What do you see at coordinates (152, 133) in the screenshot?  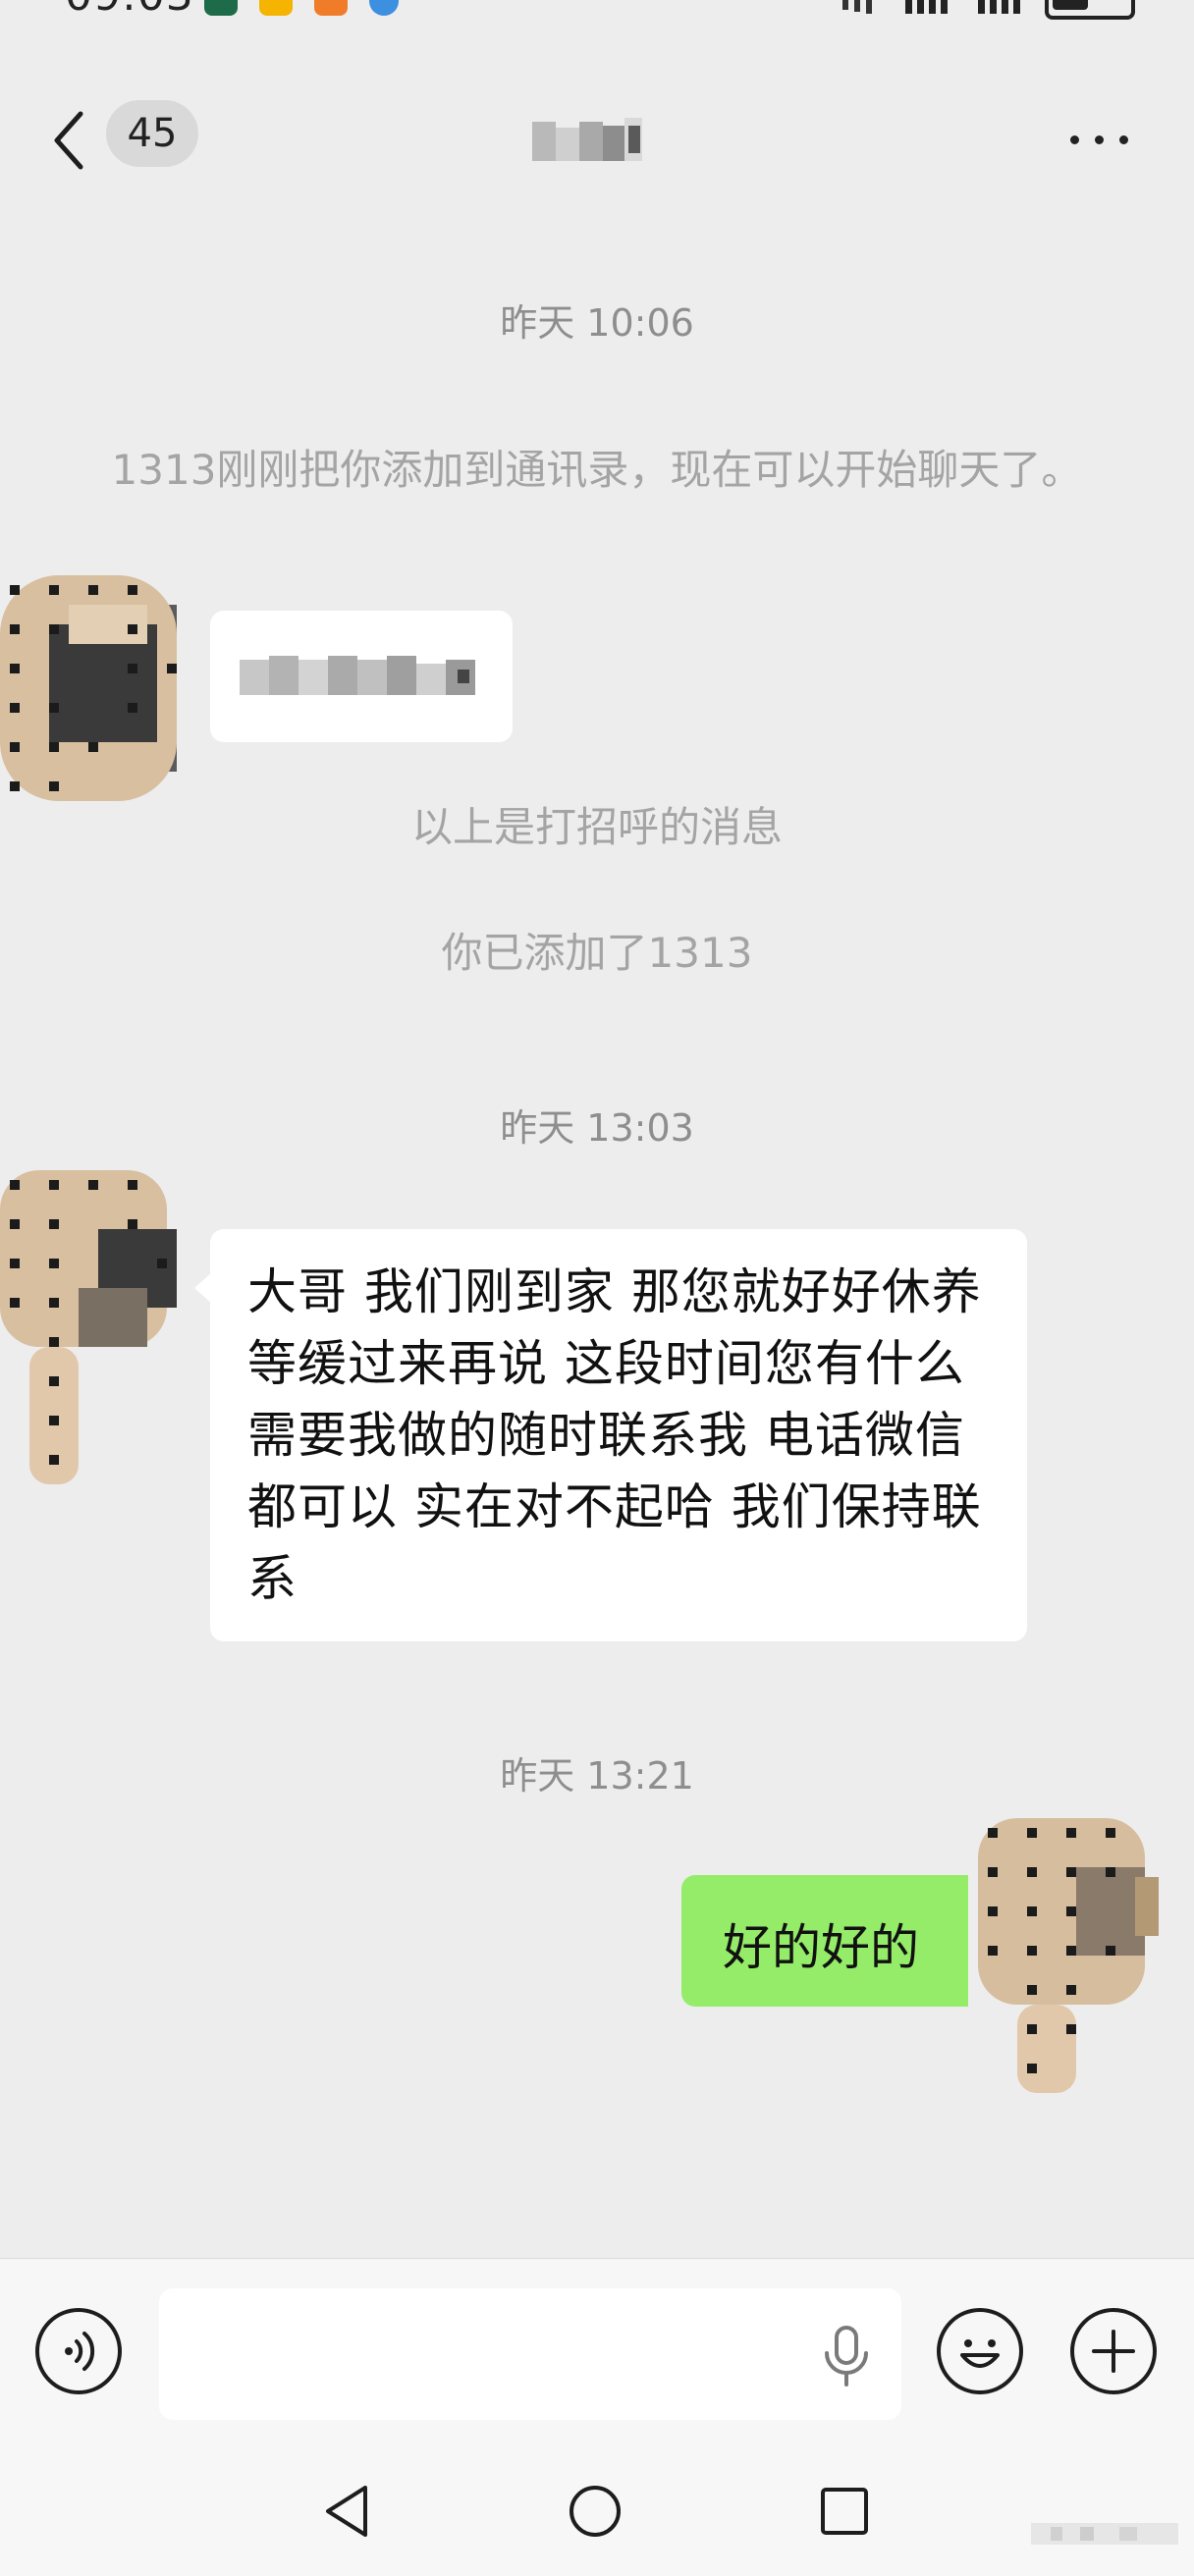 I see `unread-count-badge: 45` at bounding box center [152, 133].